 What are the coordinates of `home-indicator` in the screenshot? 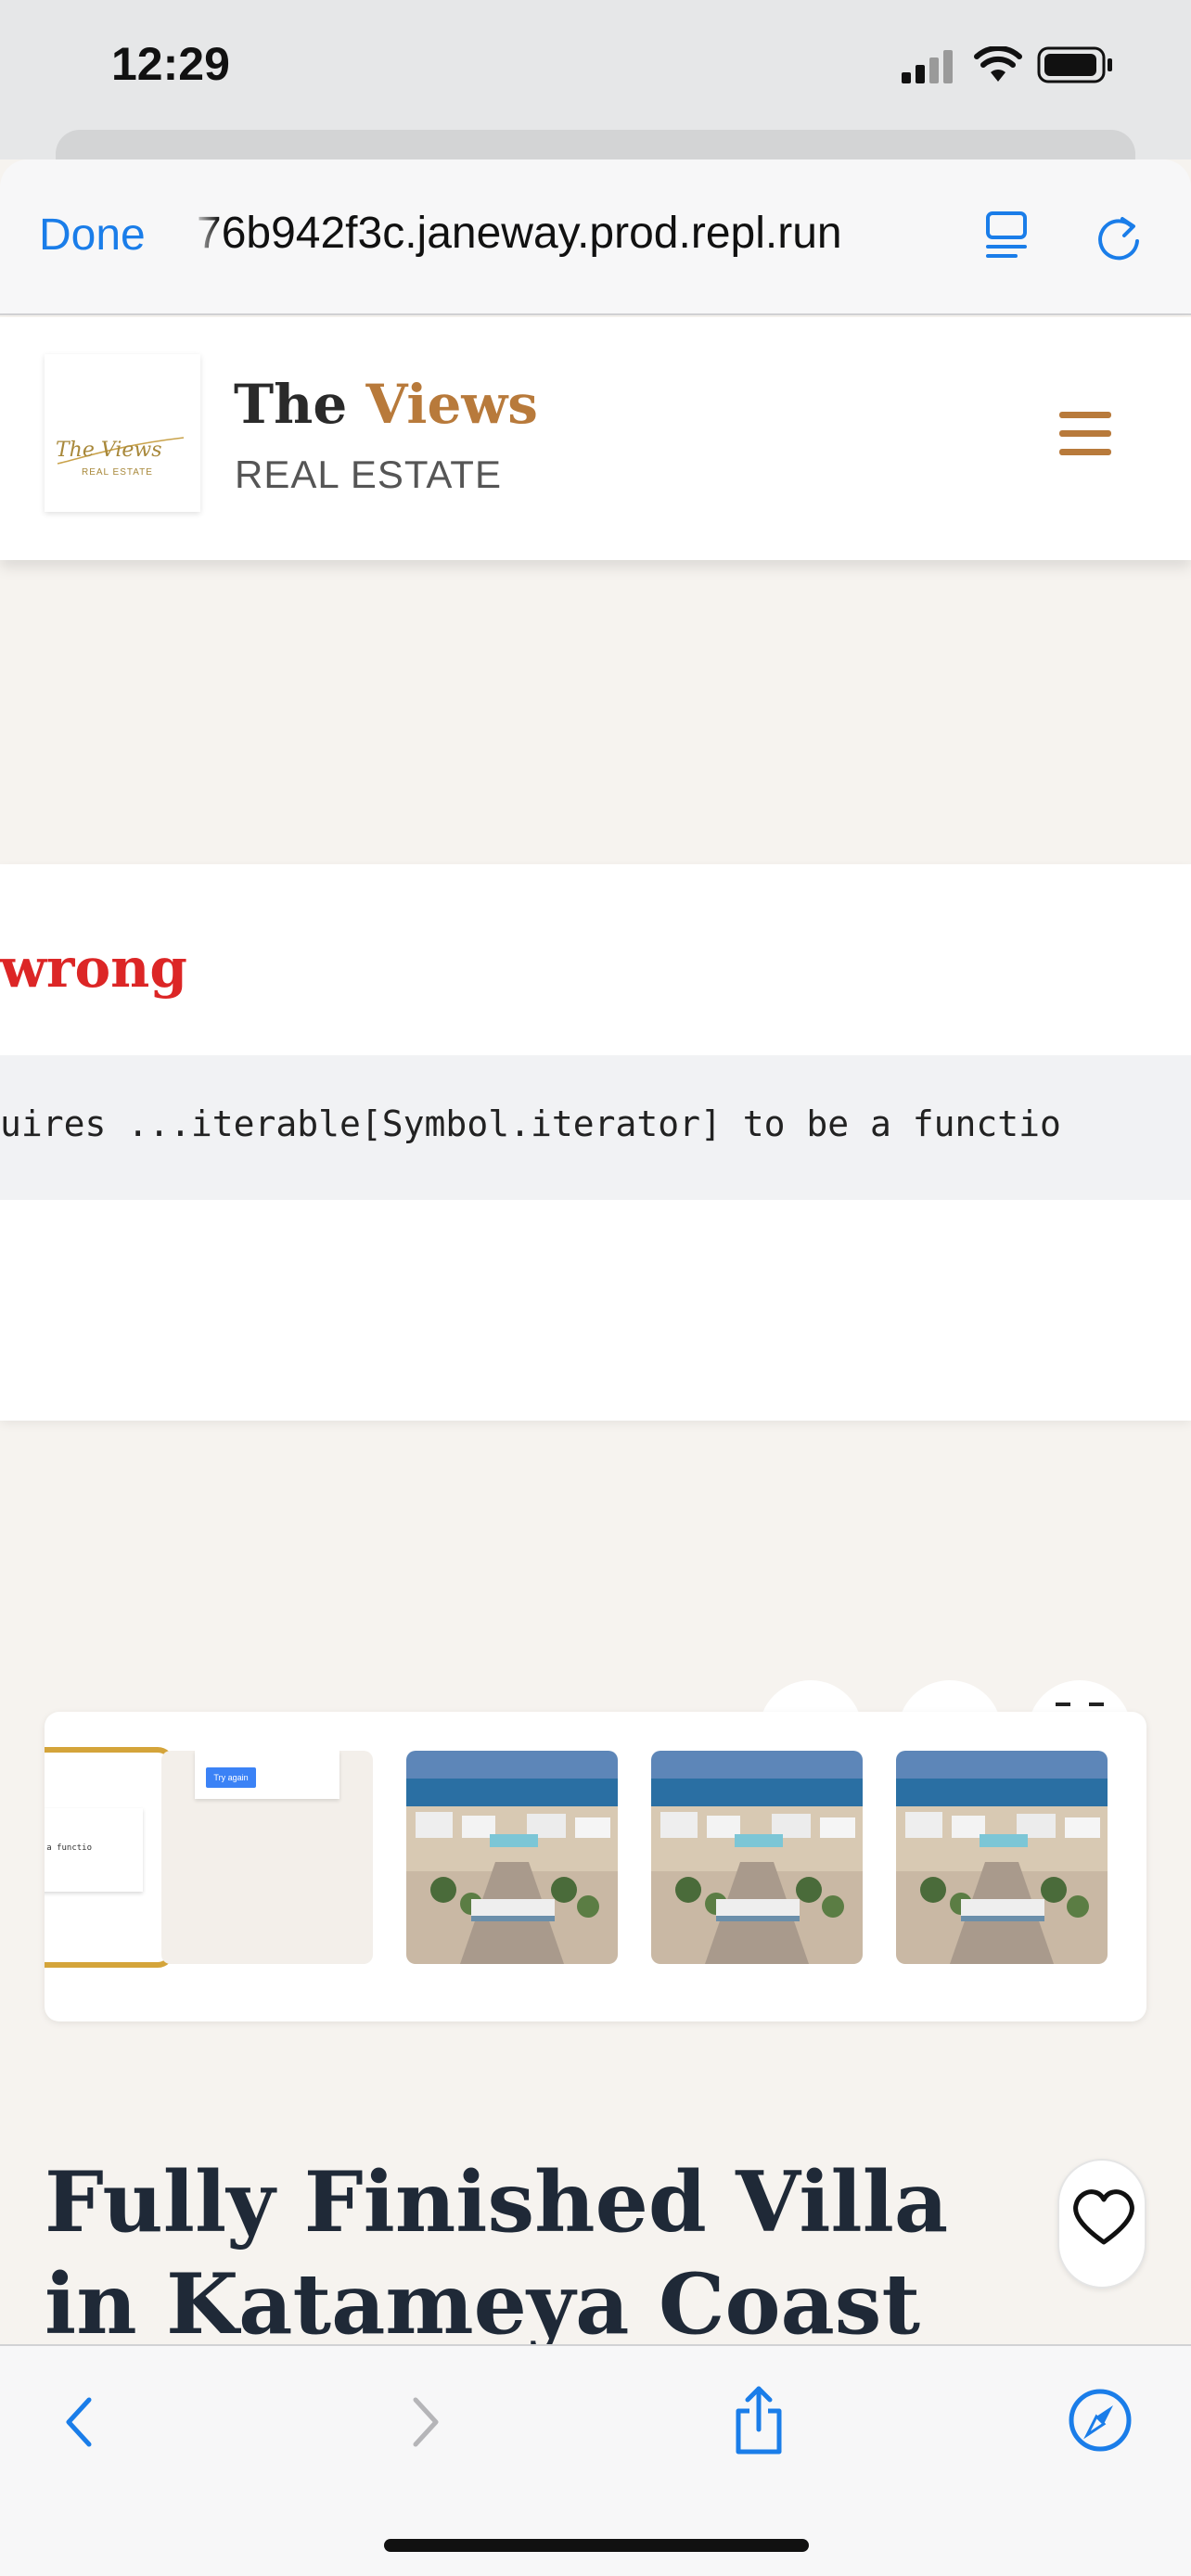 It's located at (597, 2545).